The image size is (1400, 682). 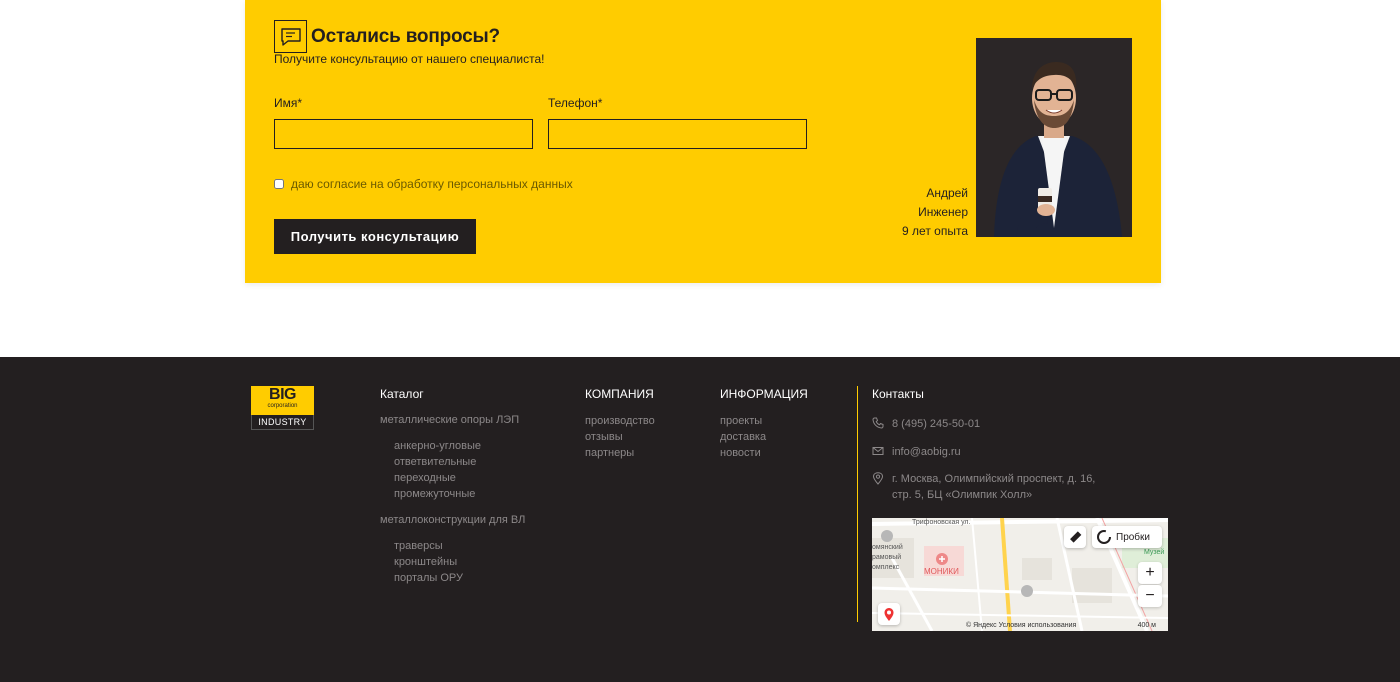 What do you see at coordinates (994, 479) in the screenshot?
I see `address-line-1: г. Москва, Олимпийский проспект, д. 16,` at bounding box center [994, 479].